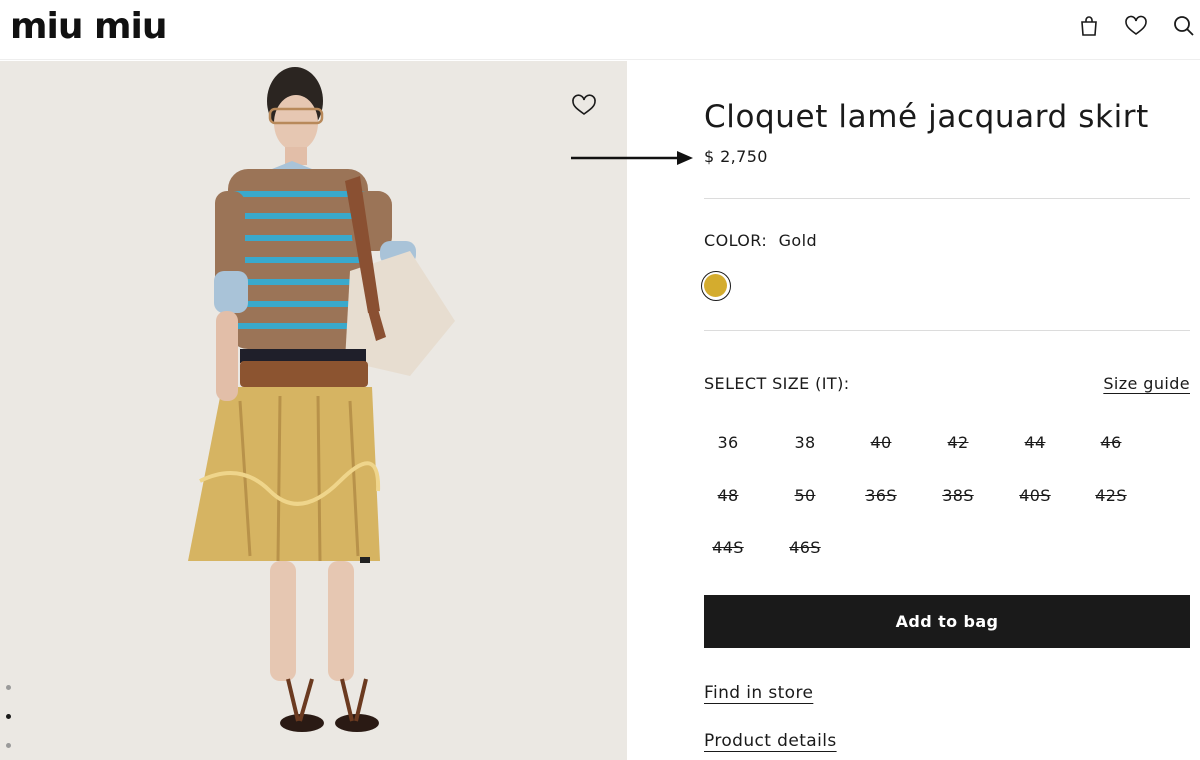 The height and width of the screenshot is (760, 1200). What do you see at coordinates (736, 240) in the screenshot?
I see `color-label: COLOR:` at bounding box center [736, 240].